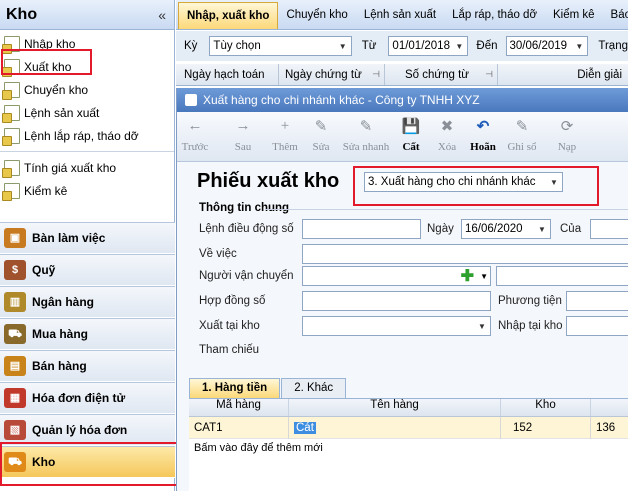 Image resolution: width=628 pixels, height=491 pixels. Describe the element at coordinates (530, 326) in the screenshot. I see `nhap-tai-label: Nhập tại kho` at that location.